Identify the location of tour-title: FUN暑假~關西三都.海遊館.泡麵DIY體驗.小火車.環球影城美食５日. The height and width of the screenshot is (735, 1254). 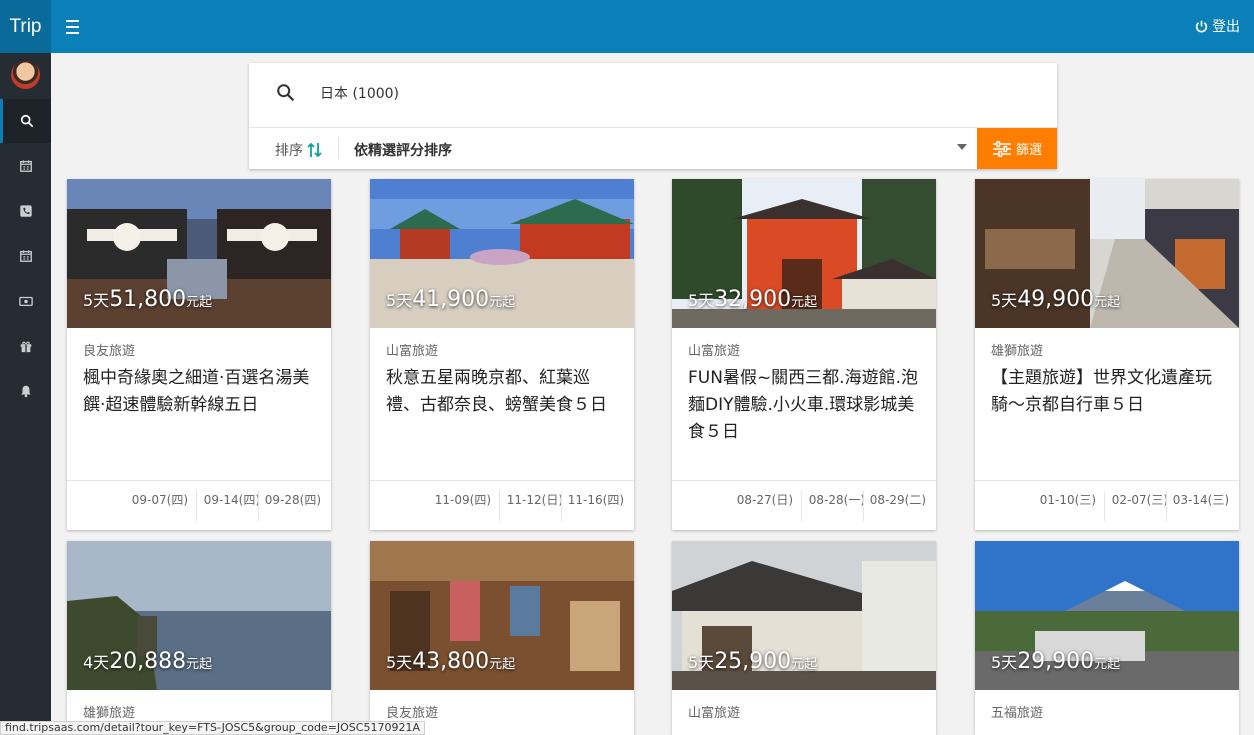
(806, 405).